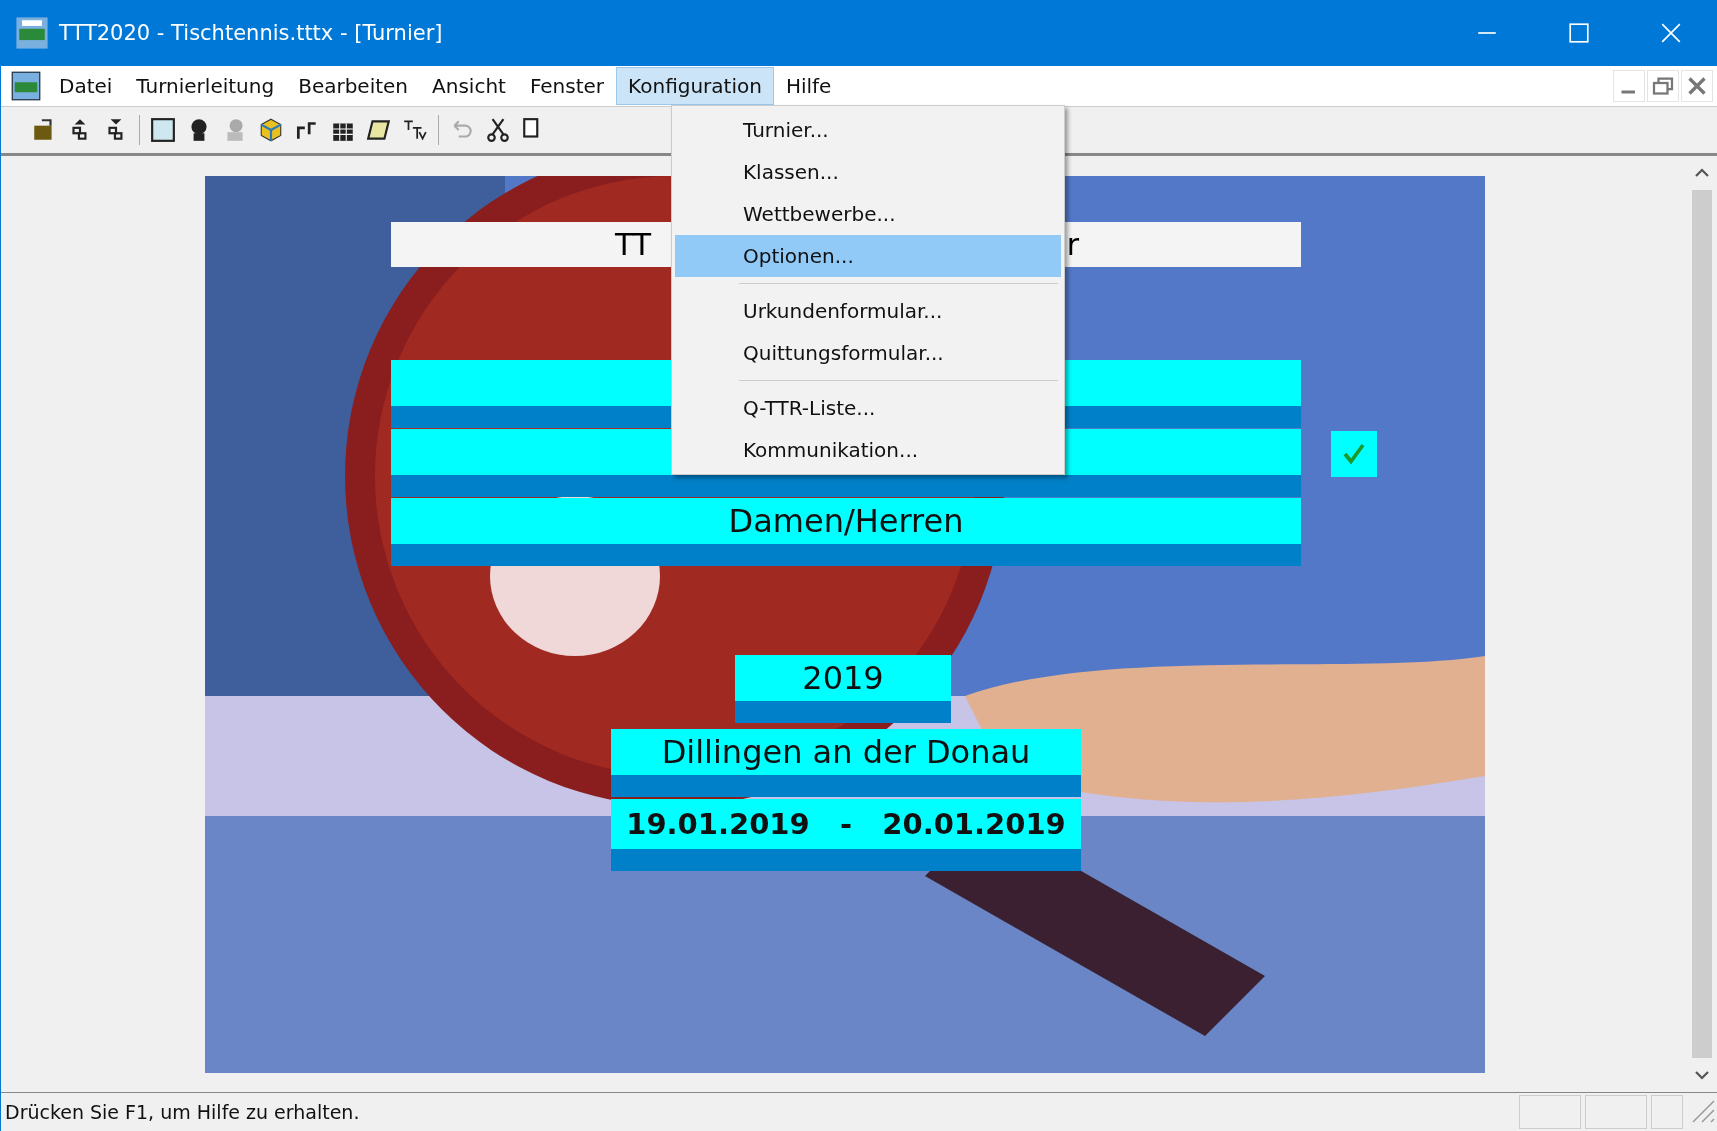  Describe the element at coordinates (843, 678) in the screenshot. I see `year-text: 2019` at that location.